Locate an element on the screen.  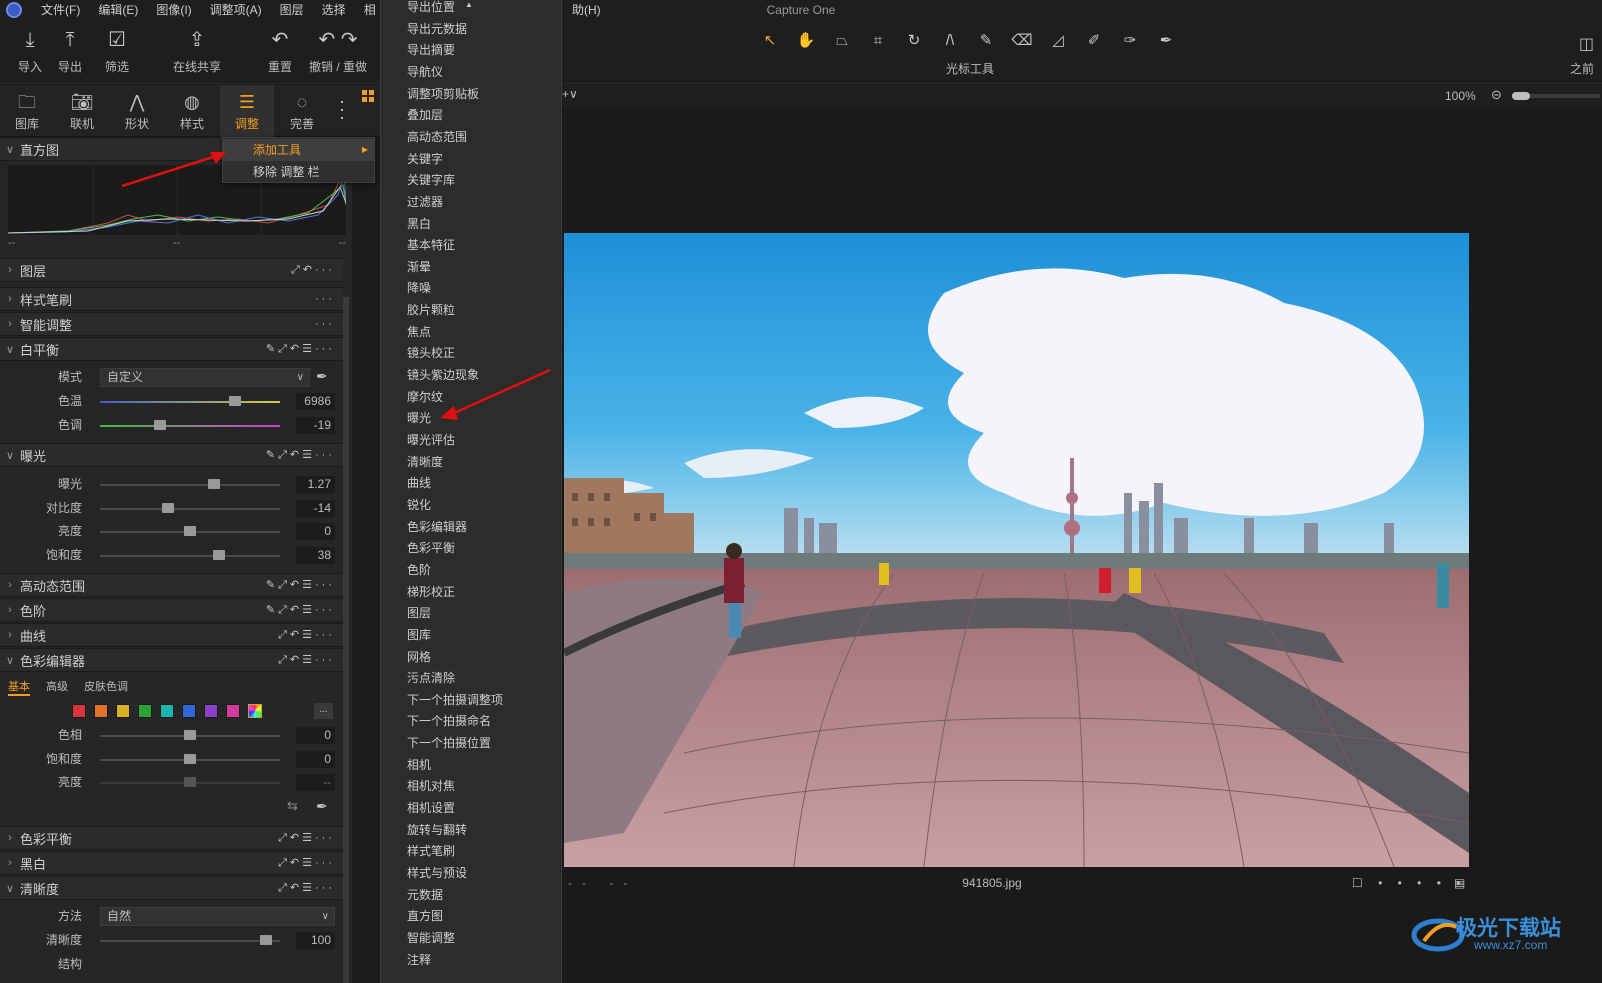
heal-tool-icon: ✑ is located at coordinates (1130, 41).